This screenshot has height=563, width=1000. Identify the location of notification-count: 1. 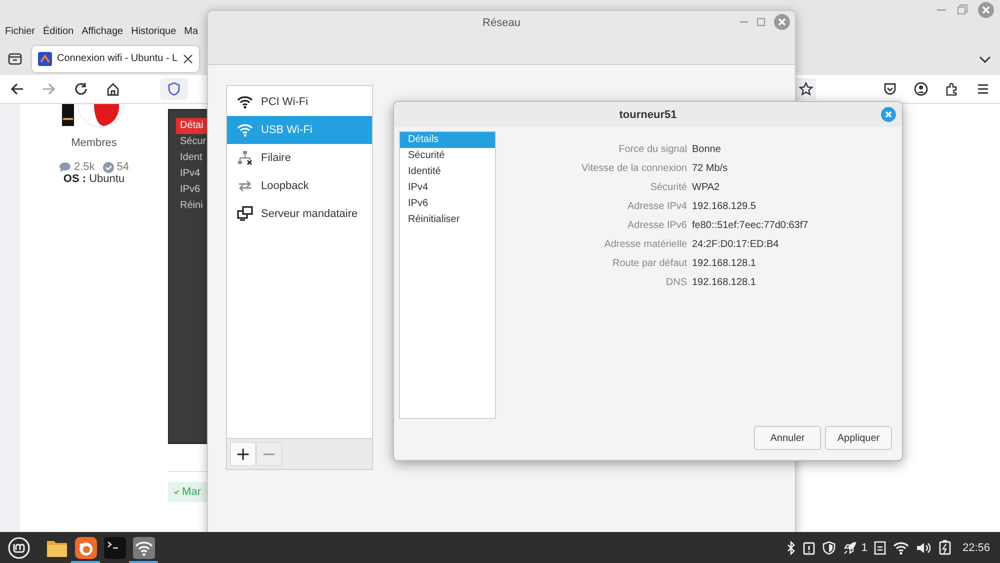
(864, 548).